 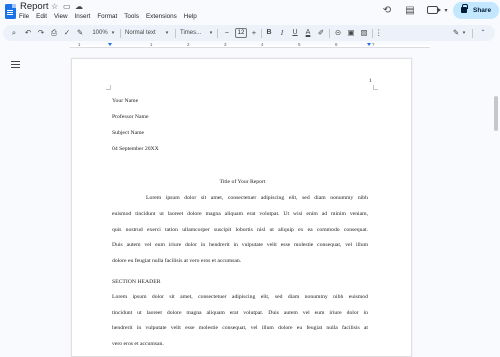 I want to click on comments-icon: ▤, so click(x=410, y=11).